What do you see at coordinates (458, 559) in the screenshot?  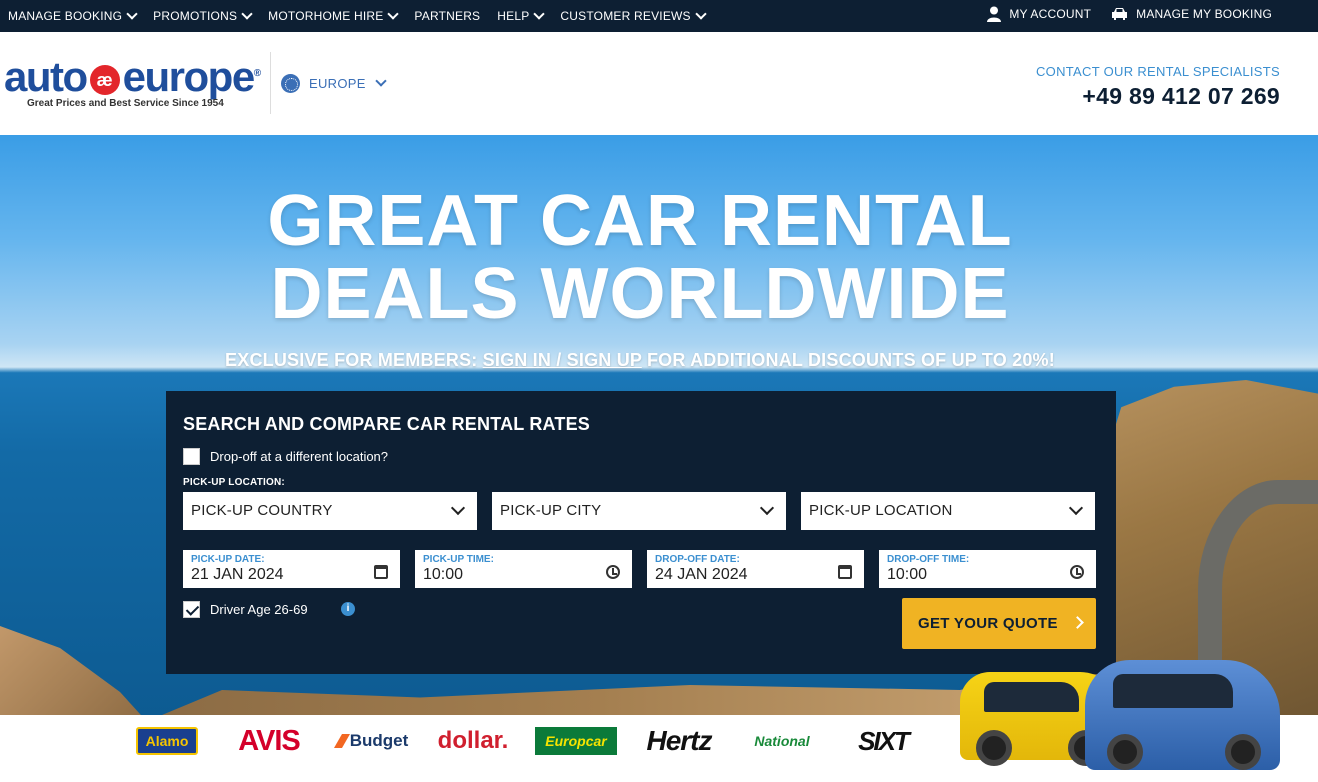 I see `pickup-time-label: PICK-UP TIME:` at bounding box center [458, 559].